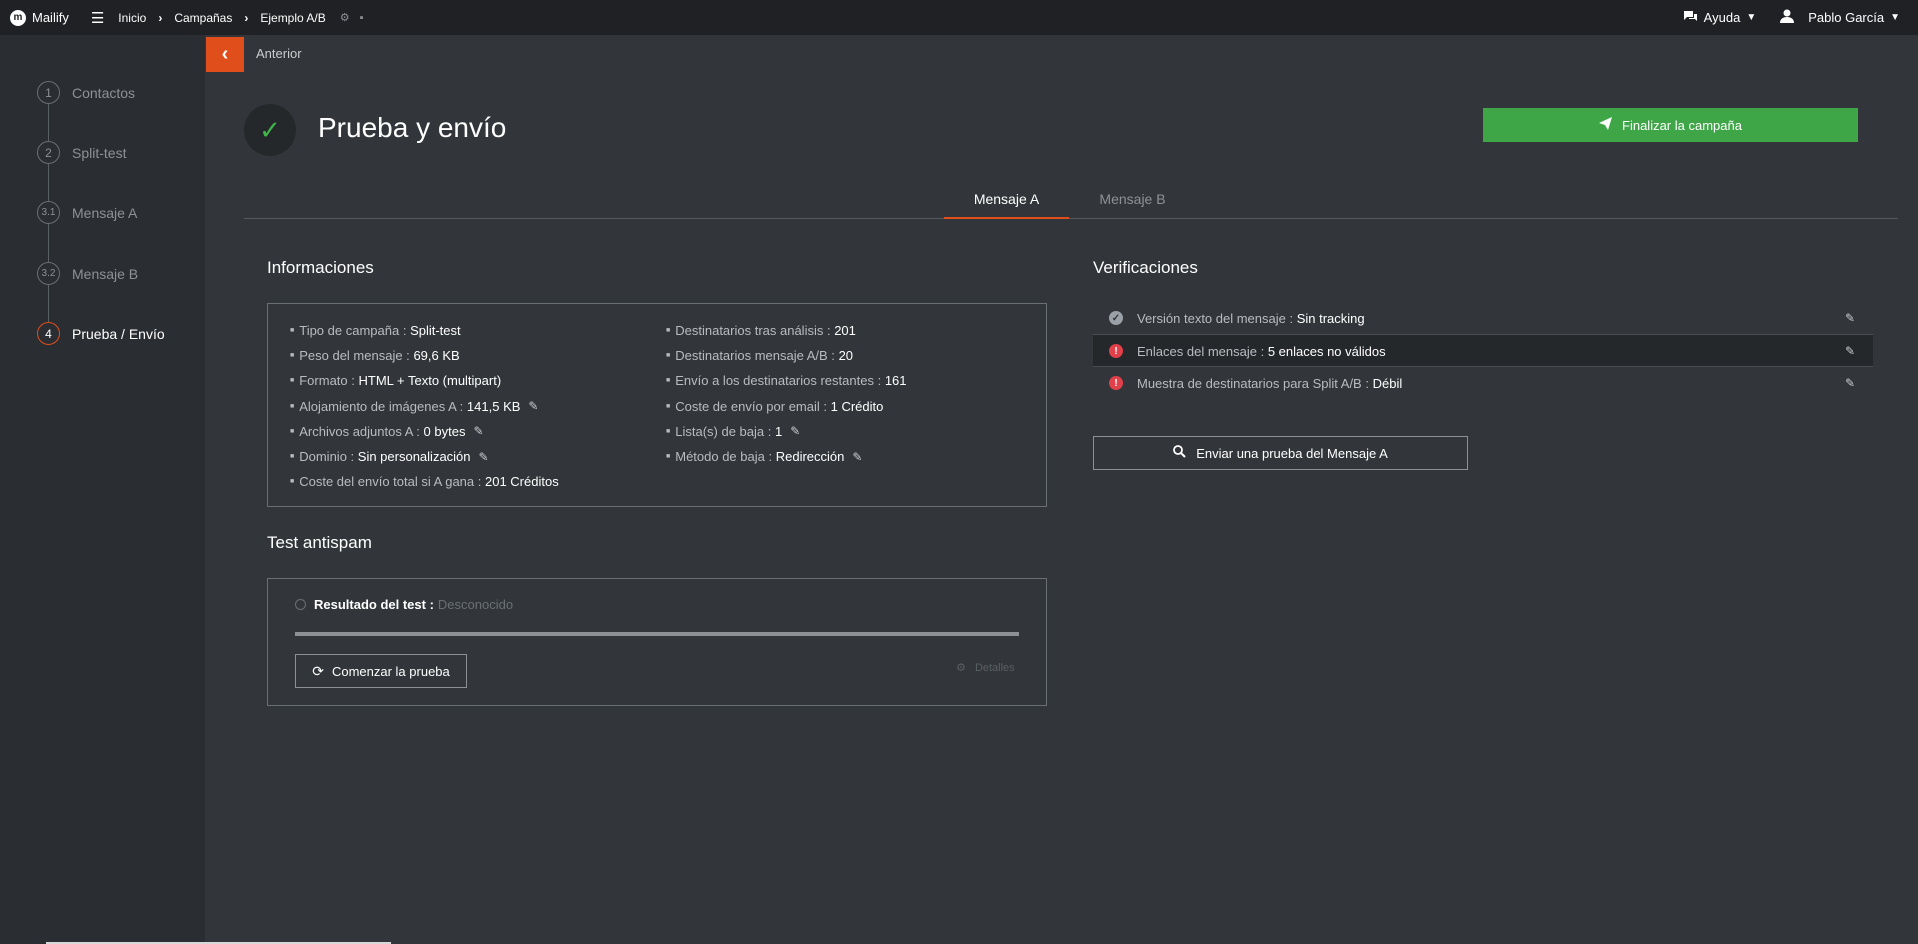 The width and height of the screenshot is (1918, 944). I want to click on info-row: ■ Destinatarios mensaje A/B : 20, so click(760, 356).